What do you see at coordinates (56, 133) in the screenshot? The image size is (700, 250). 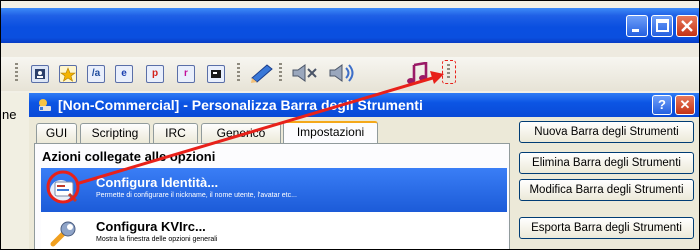 I see `tab-gui: GUI` at bounding box center [56, 133].